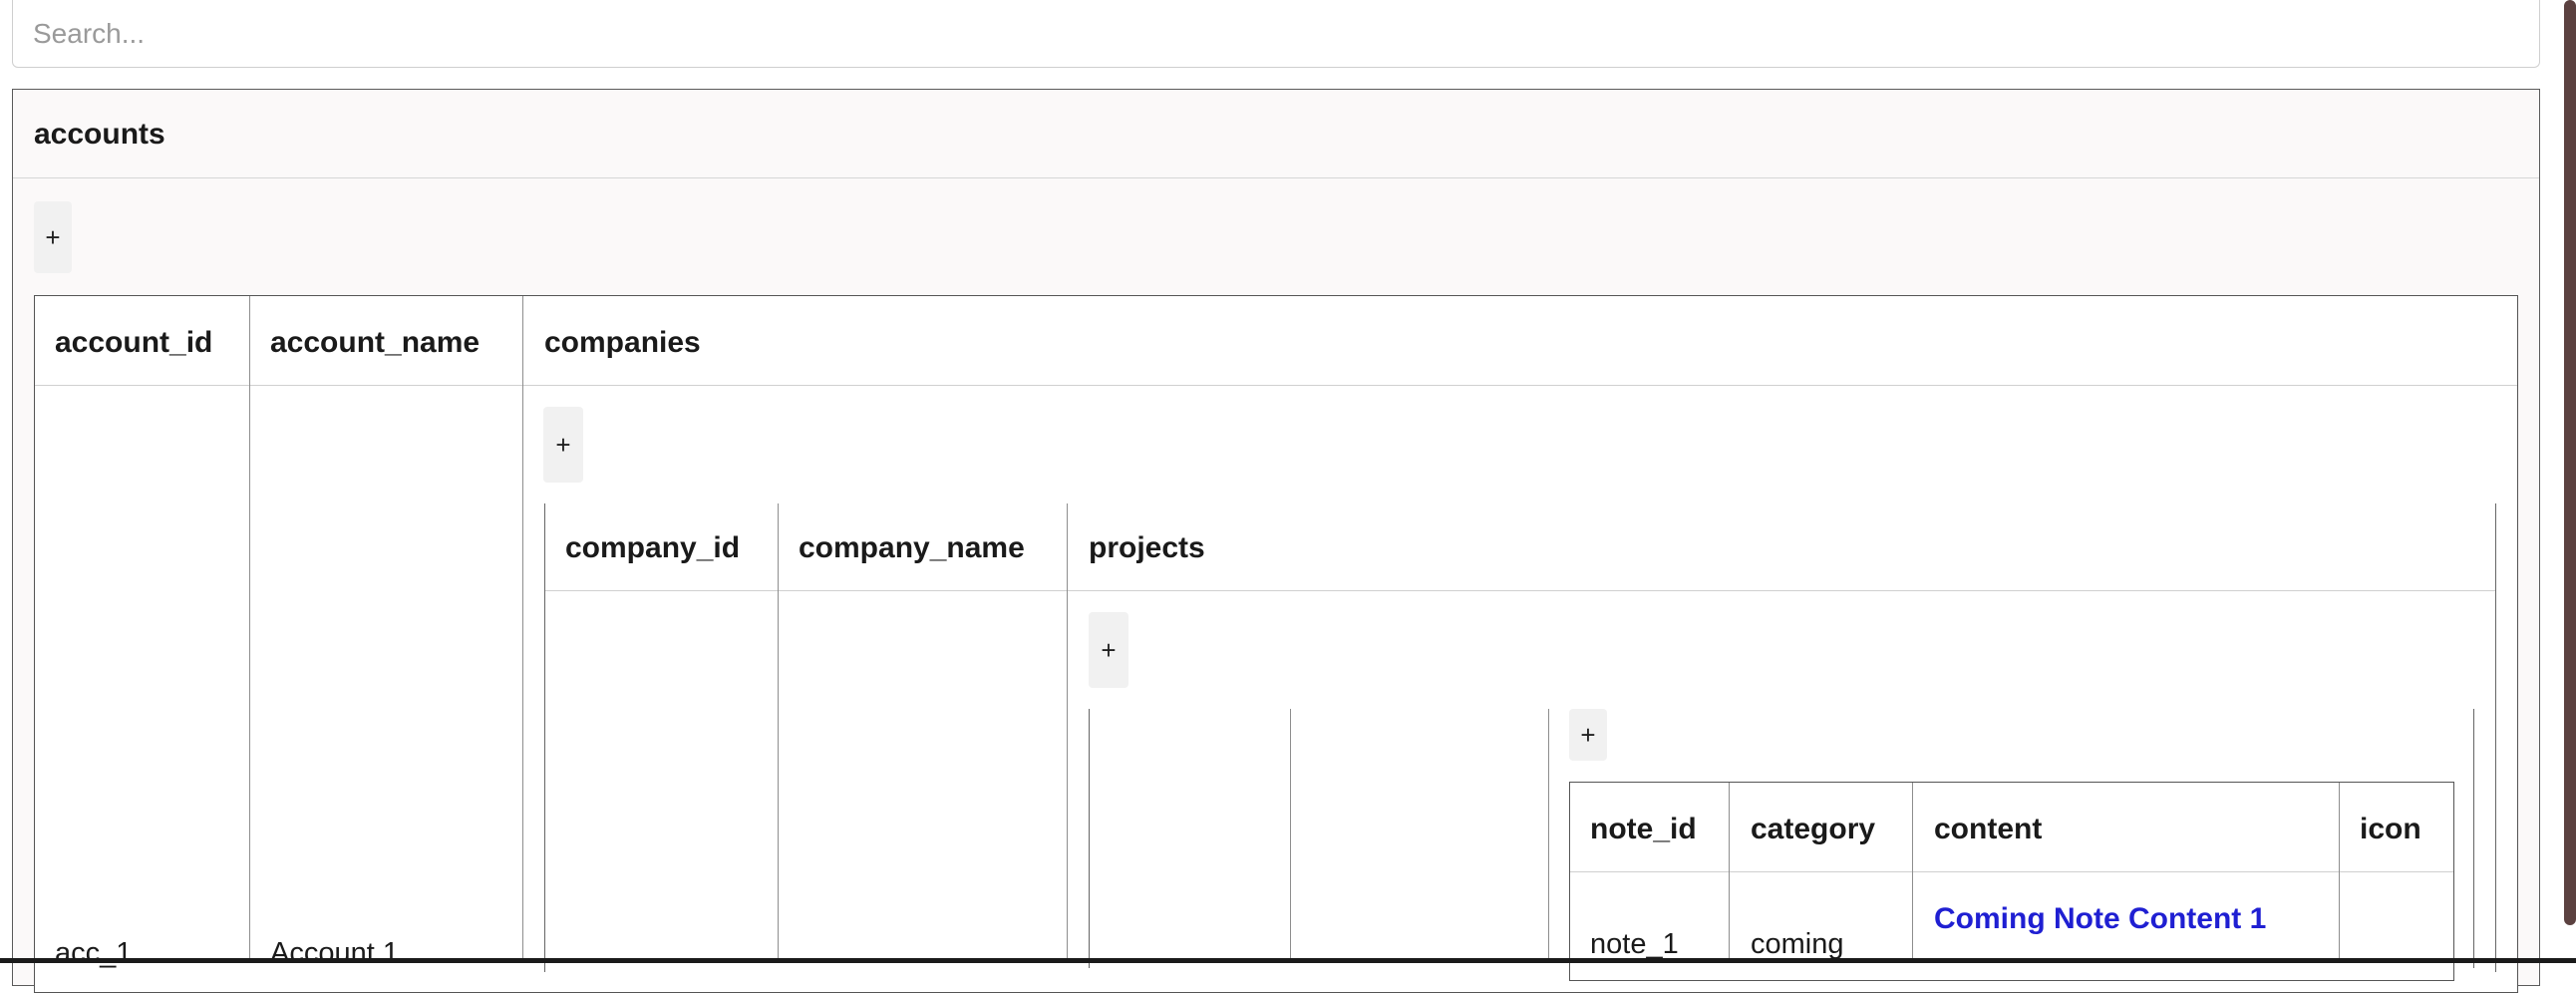  Describe the element at coordinates (134, 343) in the screenshot. I see `header-account-id: account_id` at that location.